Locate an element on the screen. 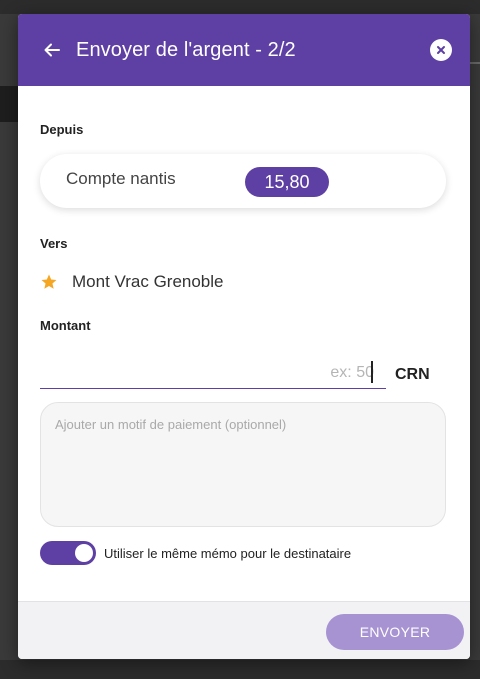 This screenshot has height=679, width=480. balance-badge: 15,80 is located at coordinates (287, 182).